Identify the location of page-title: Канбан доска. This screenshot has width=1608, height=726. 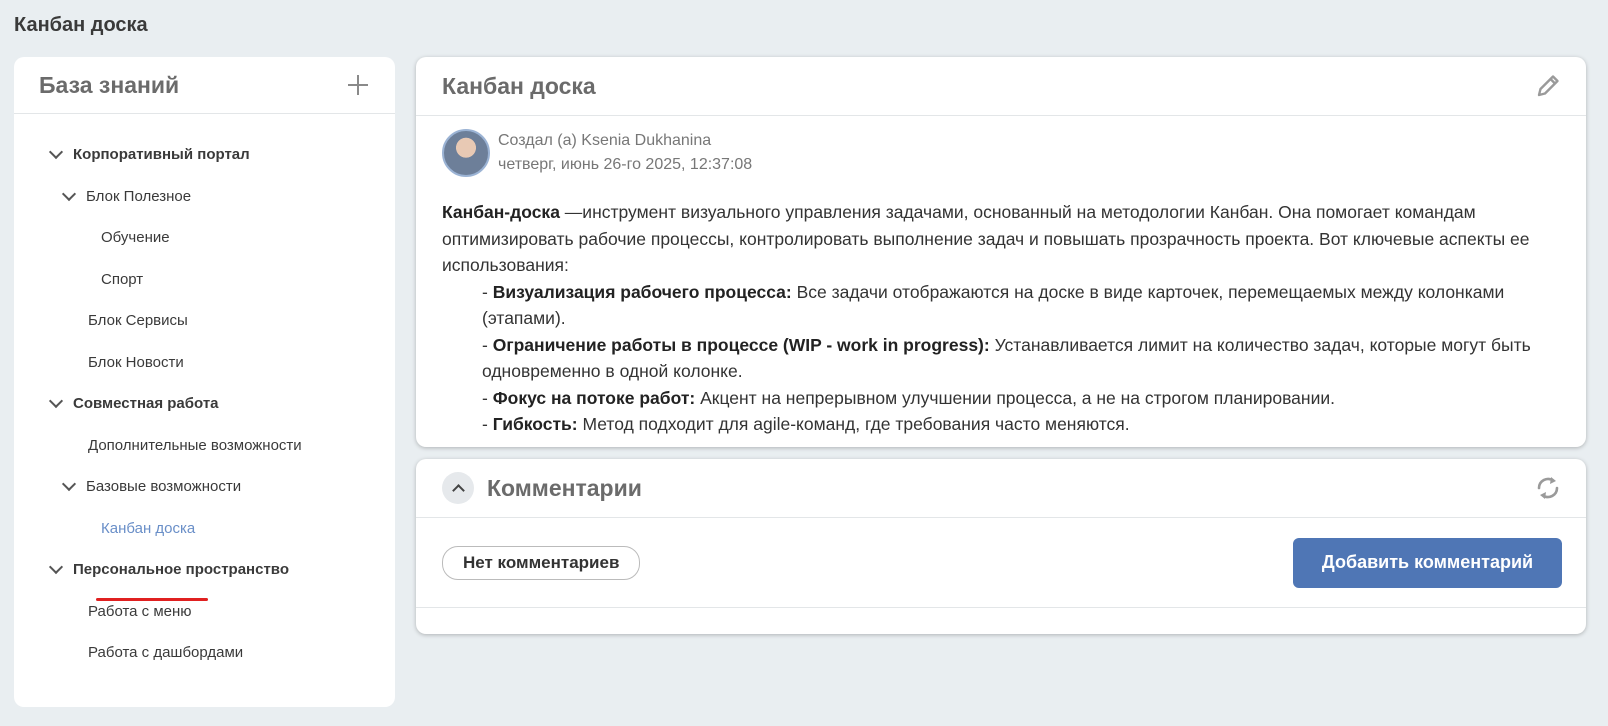
(81, 25).